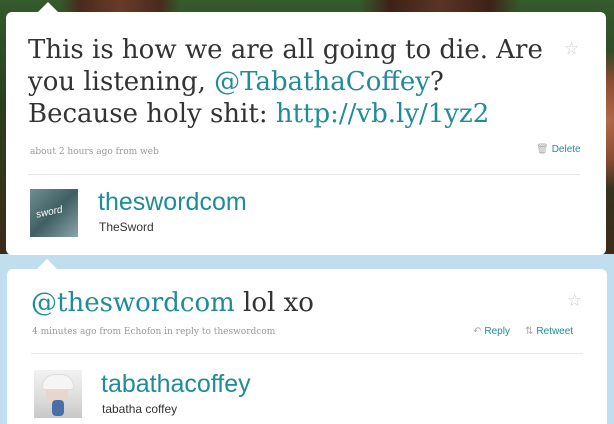 The width and height of the screenshot is (614, 424). Describe the element at coordinates (58, 394) in the screenshot. I see `avatar` at that location.